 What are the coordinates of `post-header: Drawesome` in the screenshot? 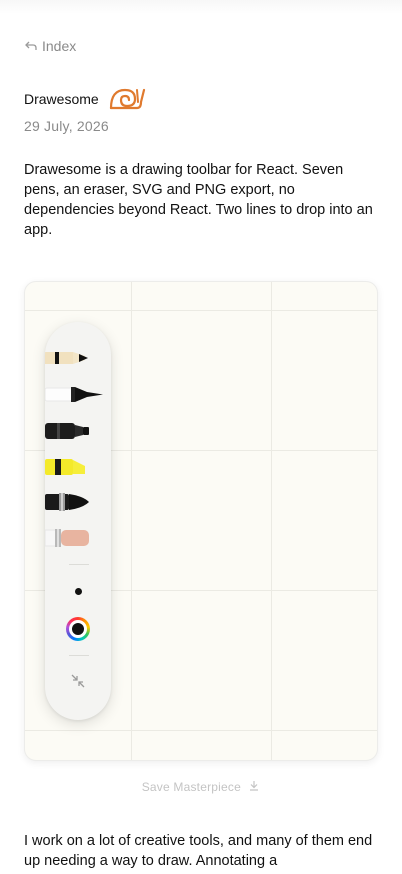 It's located at (85, 99).